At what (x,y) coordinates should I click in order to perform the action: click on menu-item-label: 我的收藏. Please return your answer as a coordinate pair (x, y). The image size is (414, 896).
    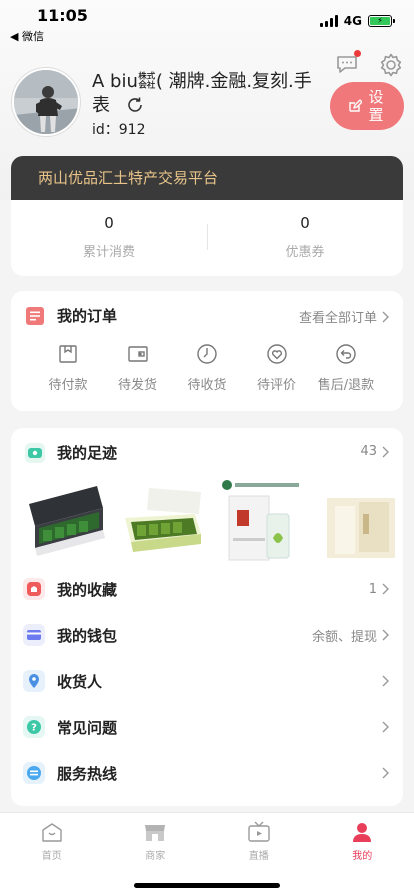
    Looking at the image, I should click on (87, 589).